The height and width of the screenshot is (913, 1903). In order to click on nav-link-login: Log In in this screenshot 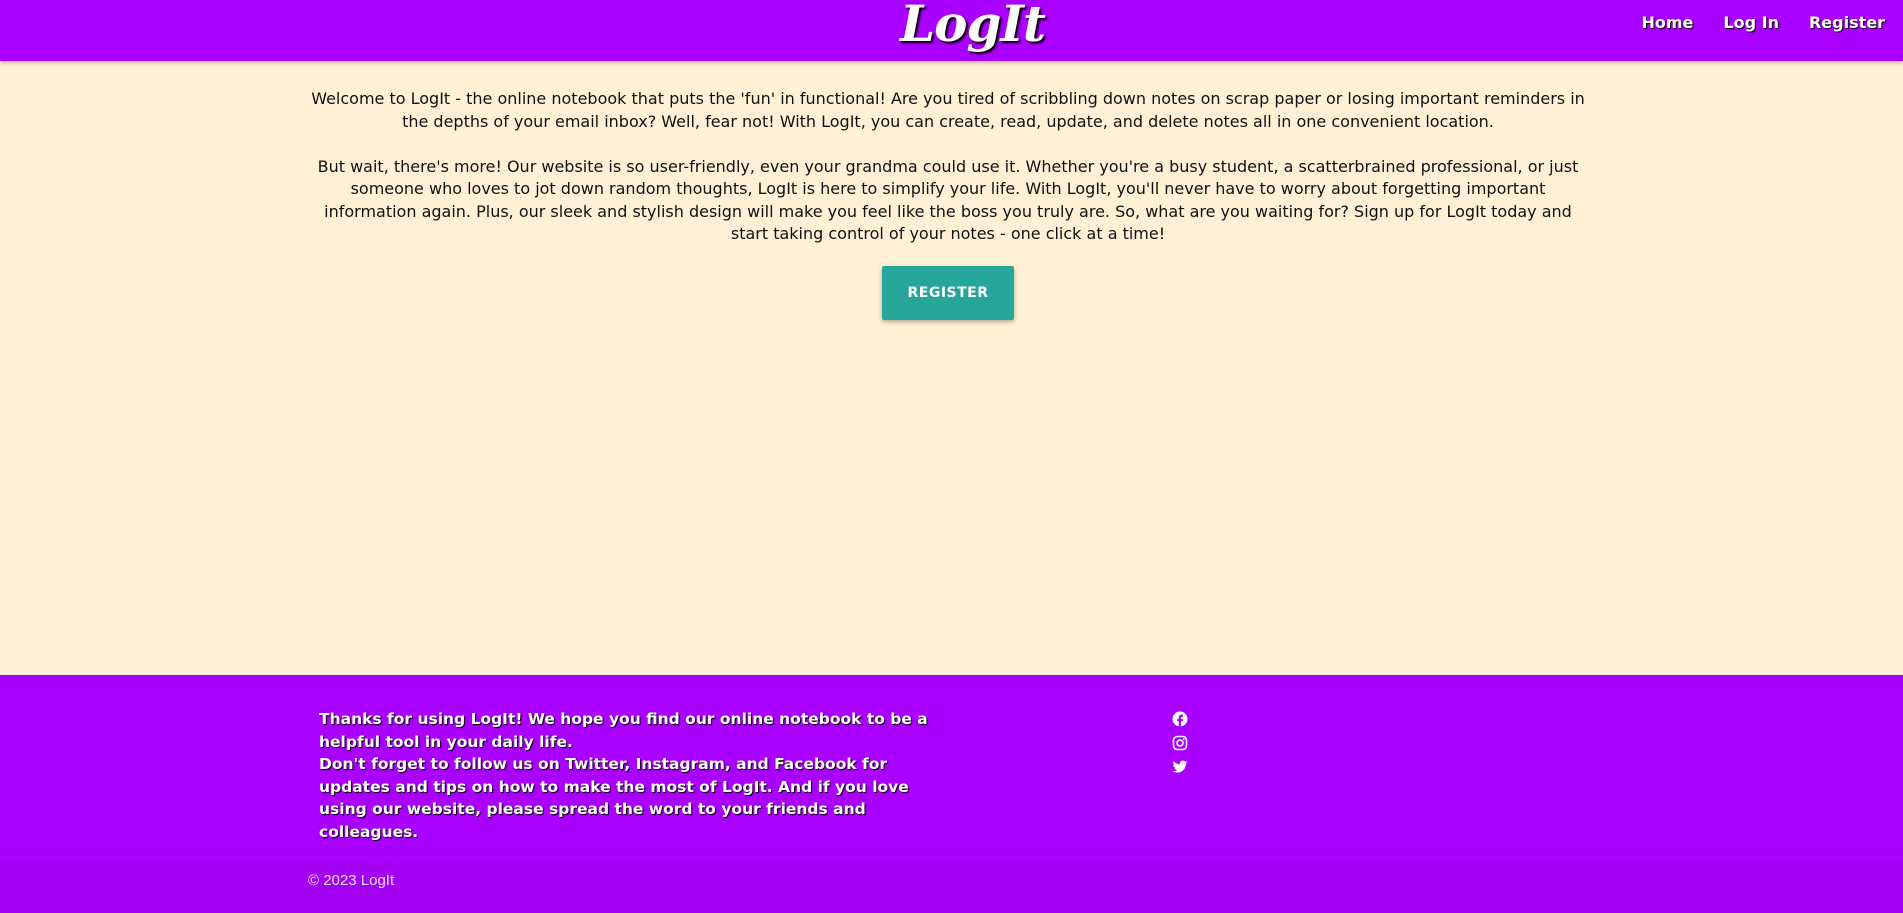, I will do `click(1751, 23)`.